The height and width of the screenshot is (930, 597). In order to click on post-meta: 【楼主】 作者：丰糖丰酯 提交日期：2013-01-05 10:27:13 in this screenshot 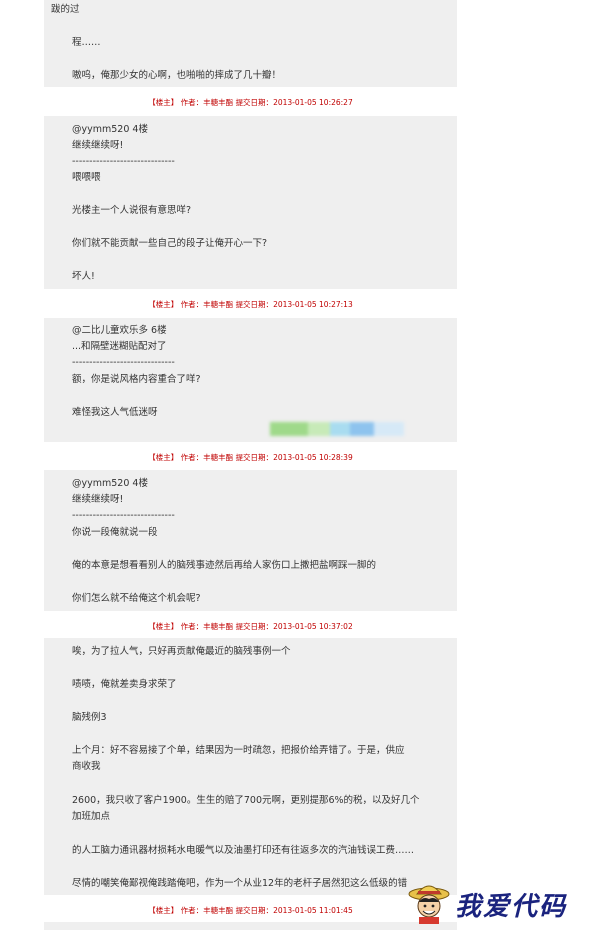, I will do `click(250, 305)`.